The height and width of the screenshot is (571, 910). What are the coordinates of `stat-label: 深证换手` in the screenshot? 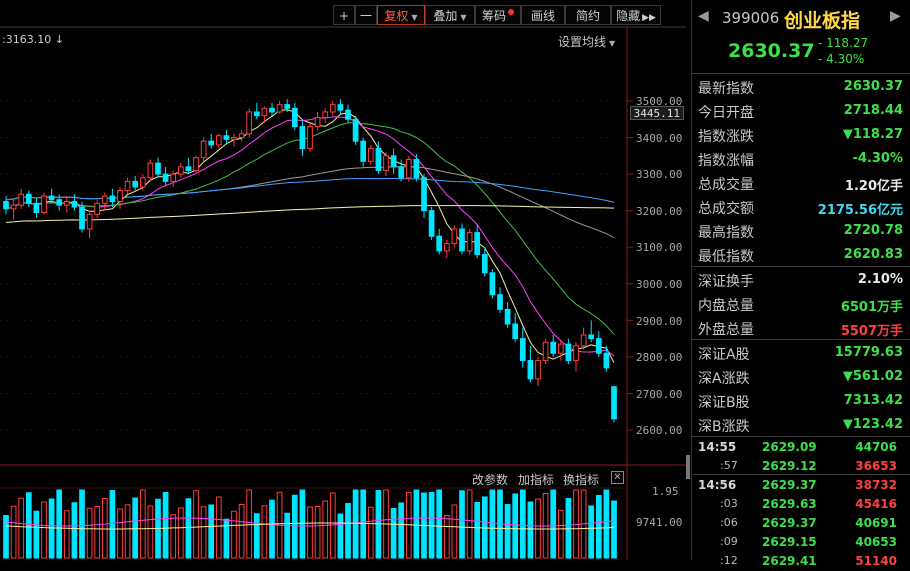 It's located at (726, 282).